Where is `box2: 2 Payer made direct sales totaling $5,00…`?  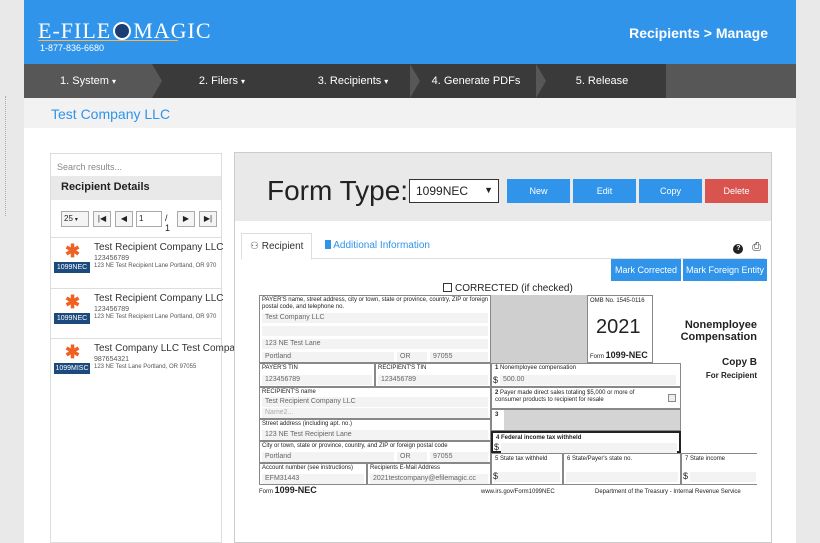 box2: 2 Payer made direct sales totaling $5,00… is located at coordinates (586, 398).